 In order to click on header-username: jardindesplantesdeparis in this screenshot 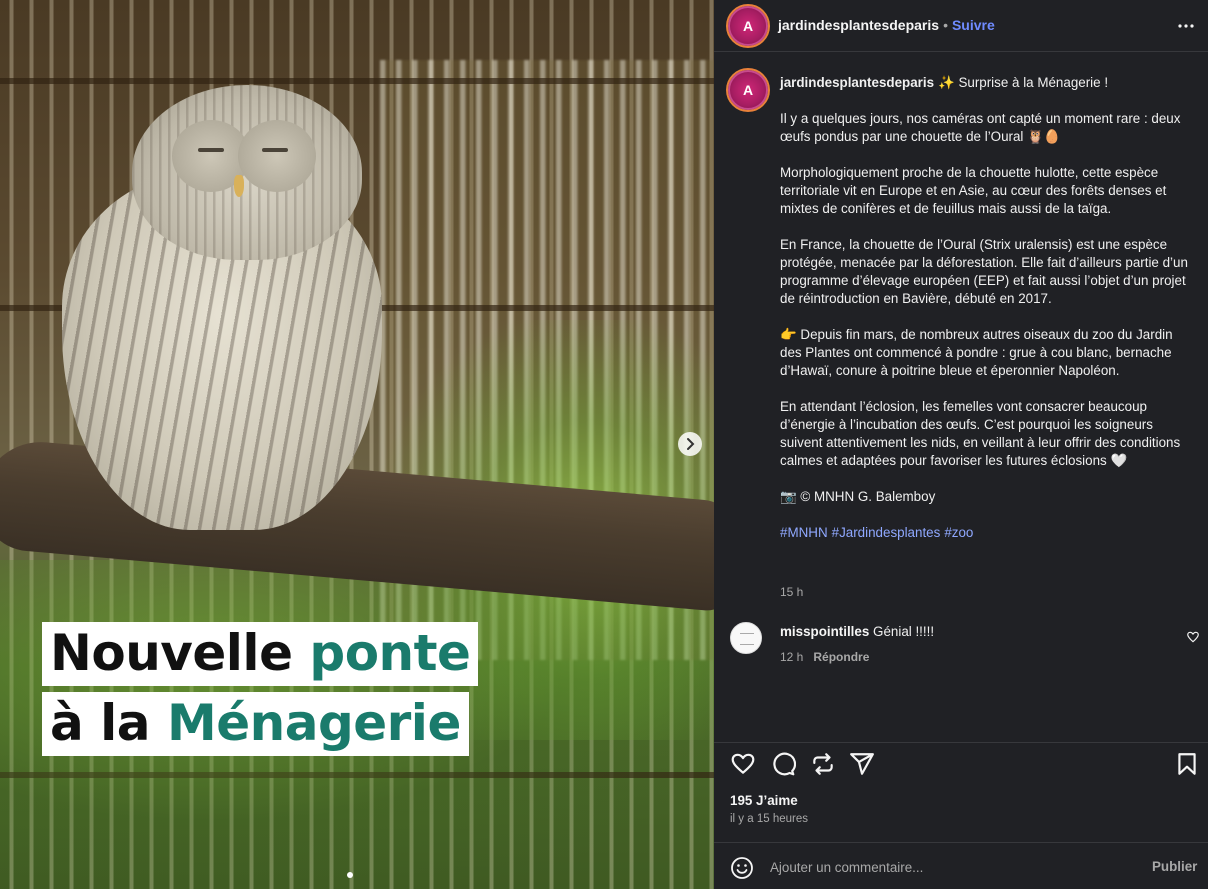, I will do `click(858, 25)`.